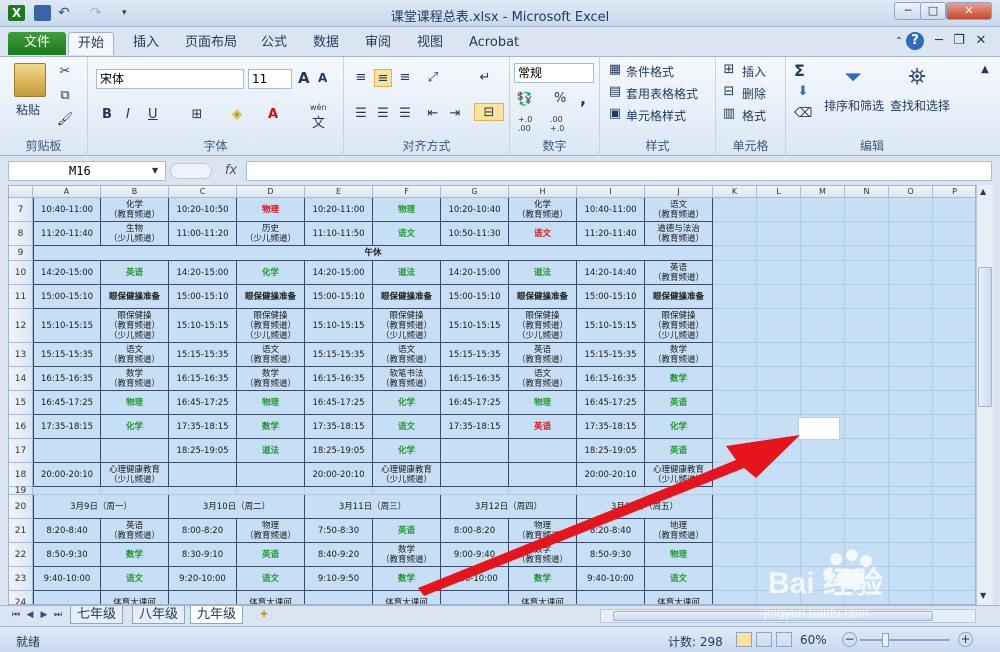  What do you see at coordinates (30, 615) in the screenshot?
I see `prev-sheet-icon: ◀` at bounding box center [30, 615].